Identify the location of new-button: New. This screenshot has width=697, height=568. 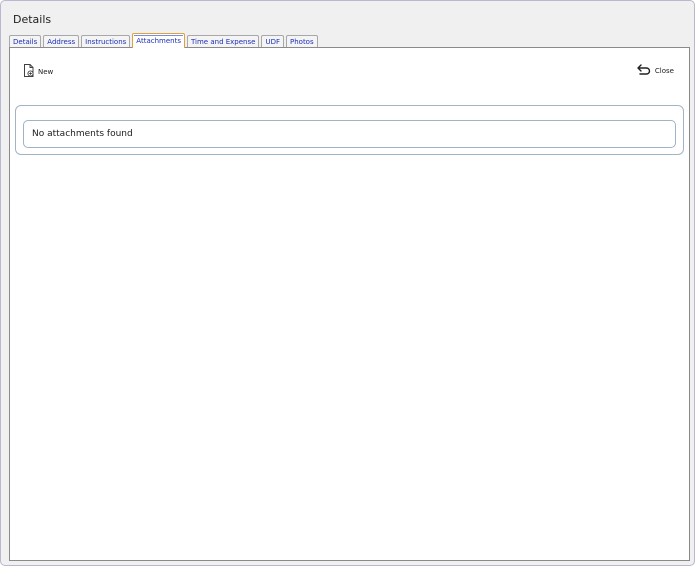
(38, 71).